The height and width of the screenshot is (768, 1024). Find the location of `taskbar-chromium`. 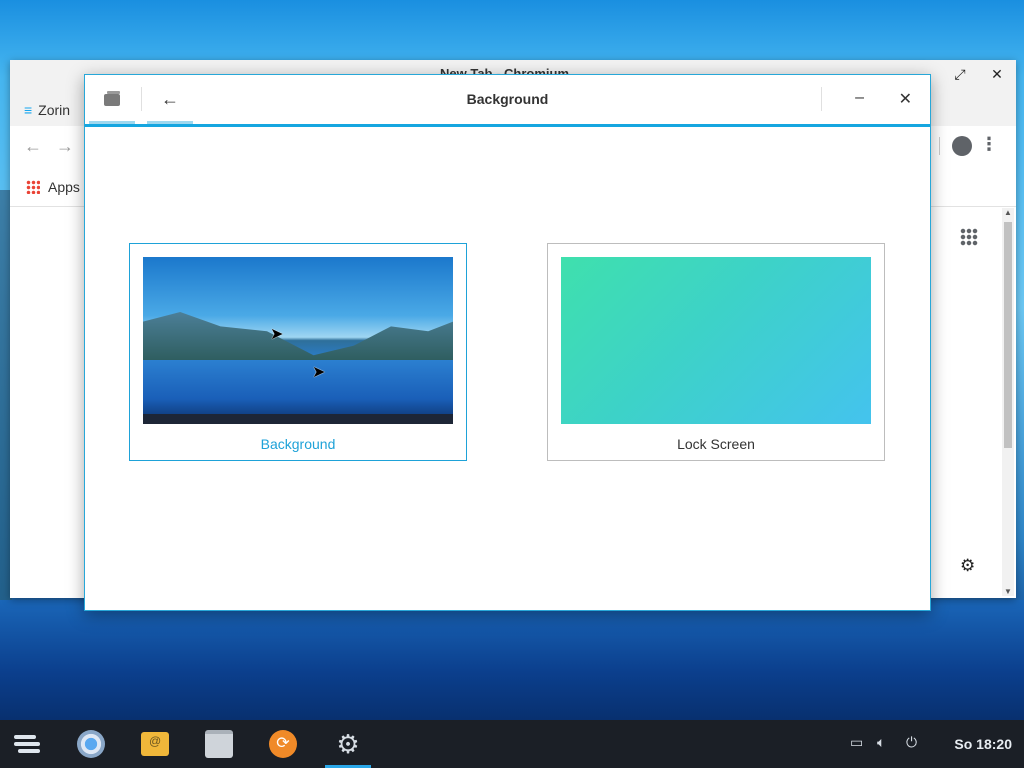

taskbar-chromium is located at coordinates (91, 744).